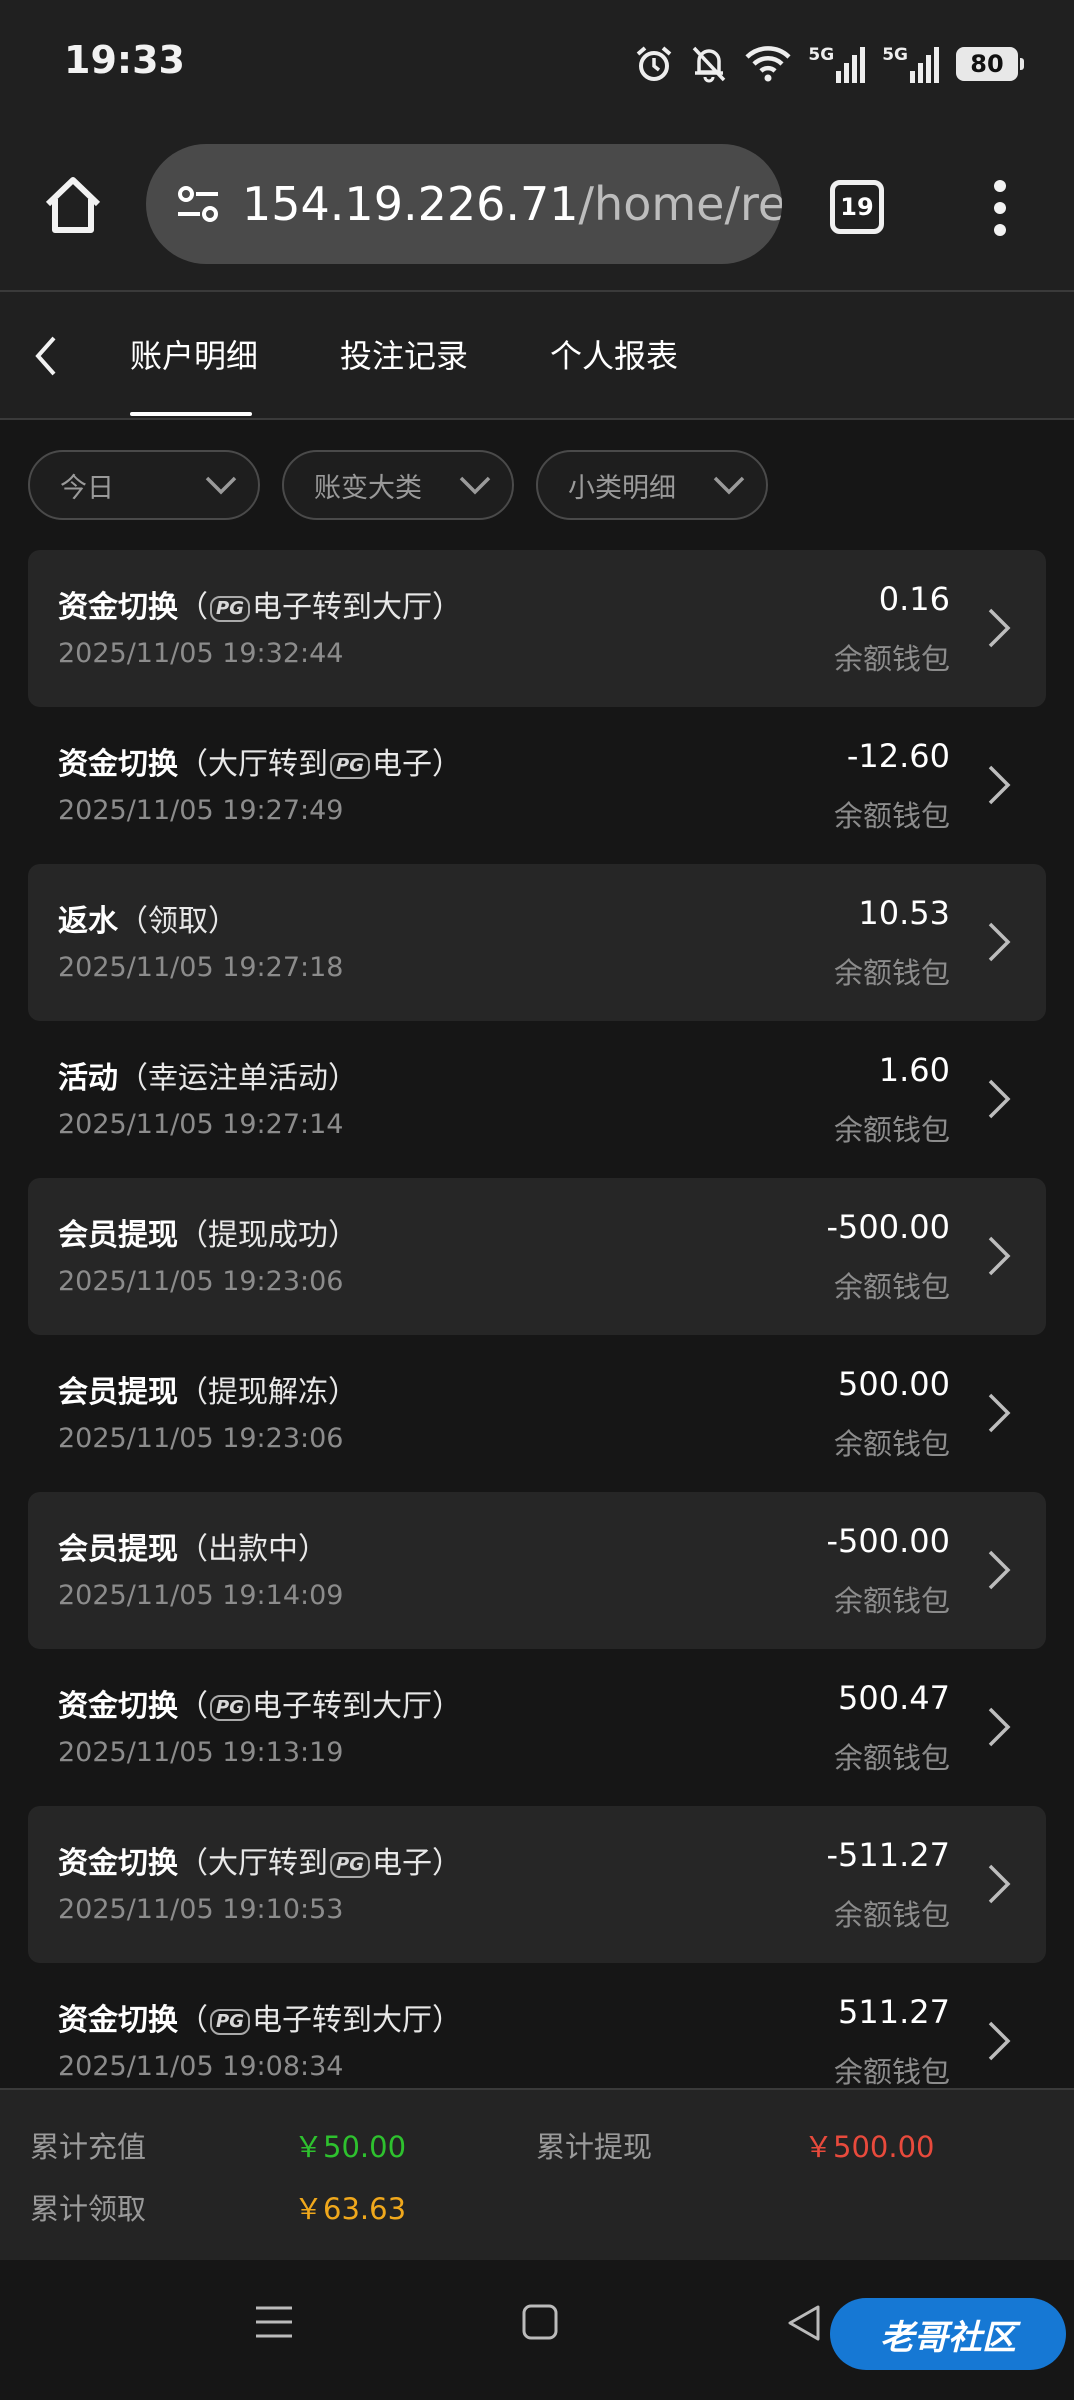 This screenshot has width=1074, height=2400. I want to click on signal-2-icon: 5G, so click(911, 64).